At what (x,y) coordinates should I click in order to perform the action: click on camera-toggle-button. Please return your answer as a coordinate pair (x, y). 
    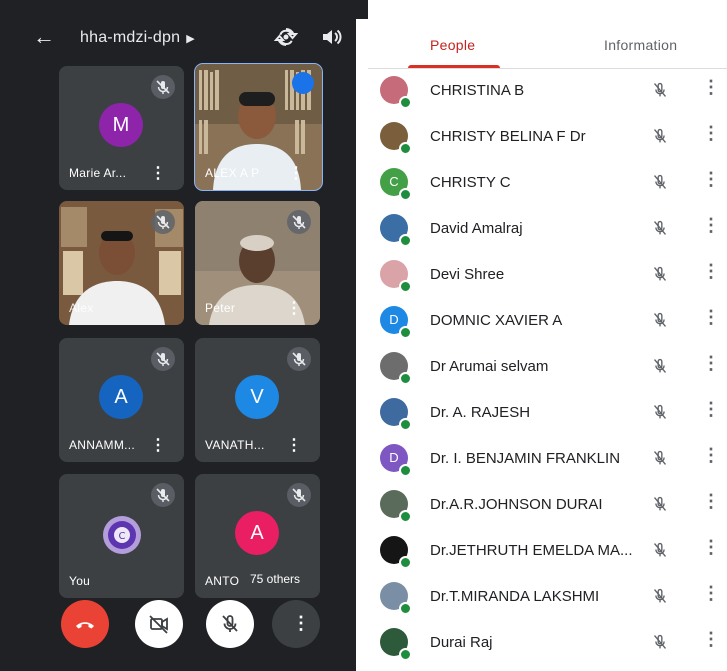
    Looking at the image, I should click on (159, 624).